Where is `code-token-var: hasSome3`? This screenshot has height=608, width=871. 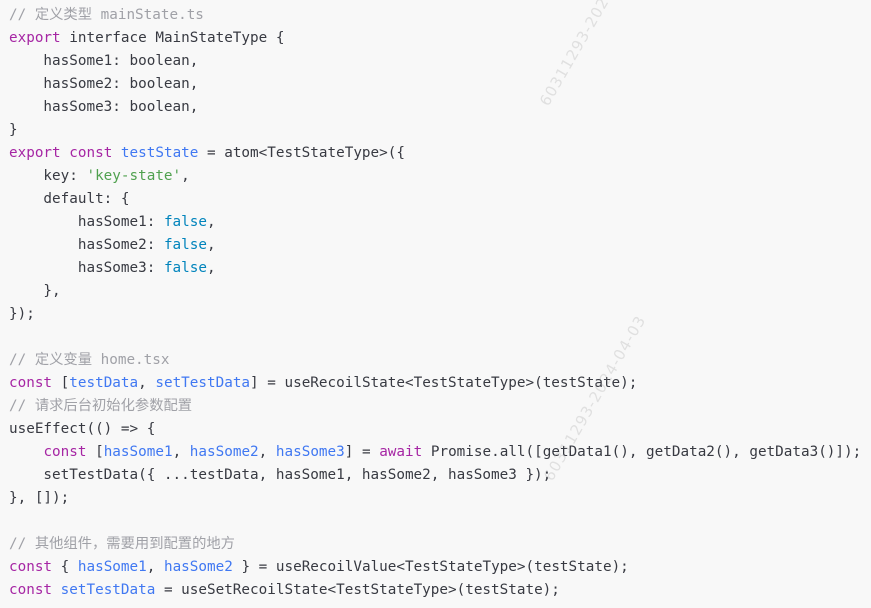
code-token-var: hasSome3 is located at coordinates (310, 452).